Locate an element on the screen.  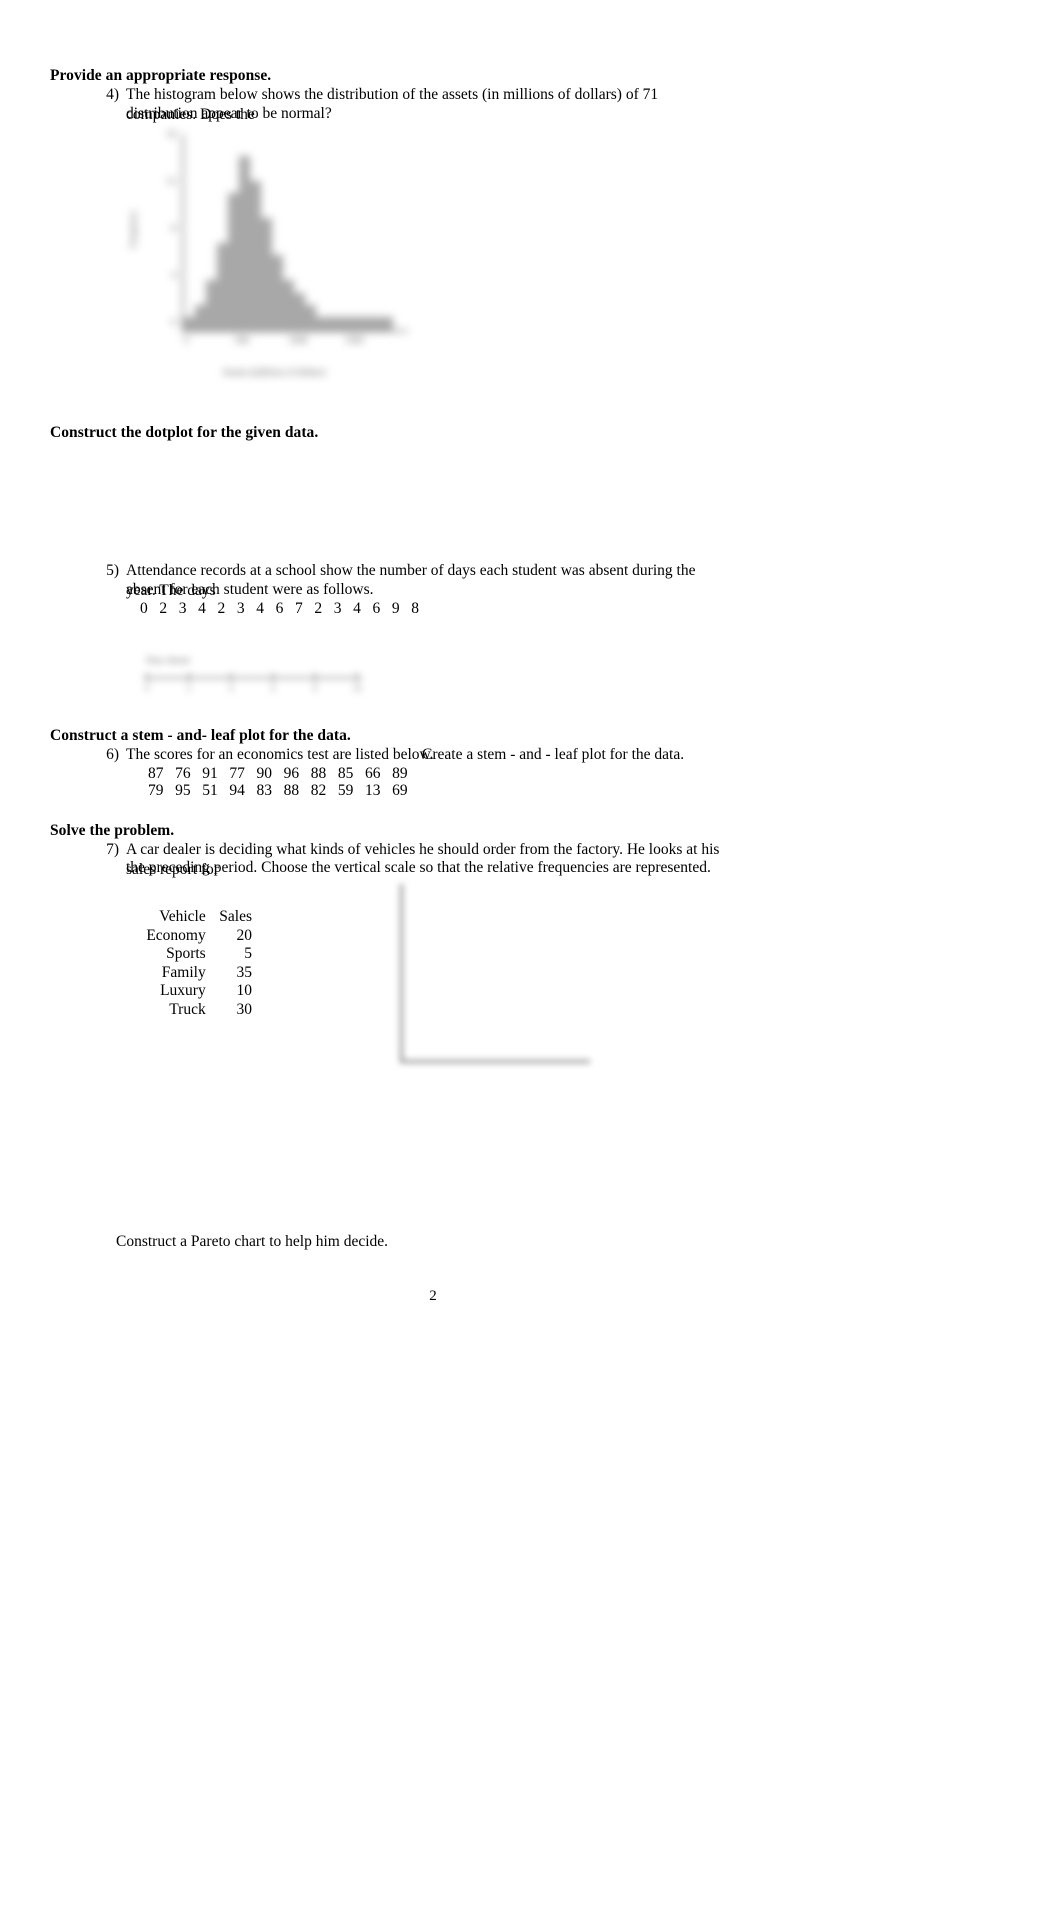
histogram-x-tick-1500: 1500 is located at coordinates (354, 341).